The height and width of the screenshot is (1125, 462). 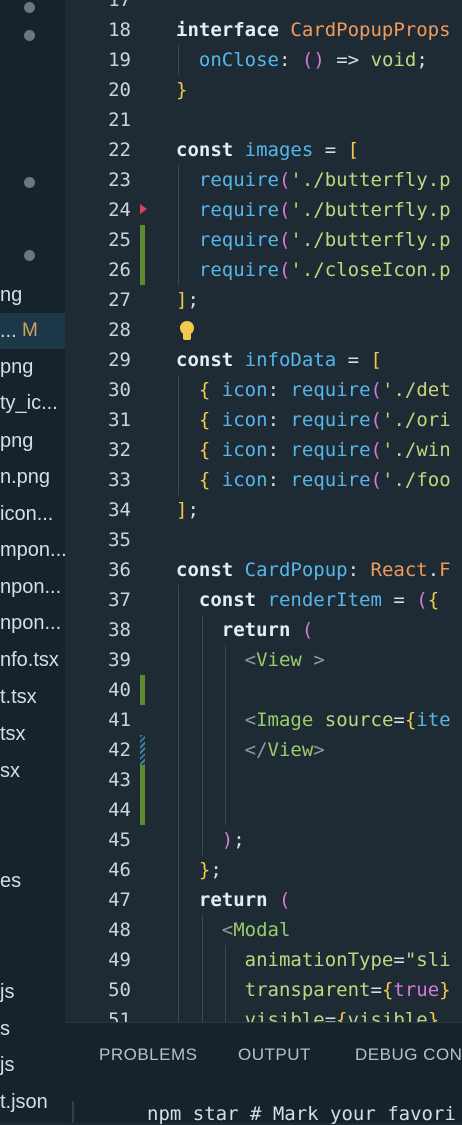 I want to click on explorer-file-item: t.json, so click(x=32, y=1102).